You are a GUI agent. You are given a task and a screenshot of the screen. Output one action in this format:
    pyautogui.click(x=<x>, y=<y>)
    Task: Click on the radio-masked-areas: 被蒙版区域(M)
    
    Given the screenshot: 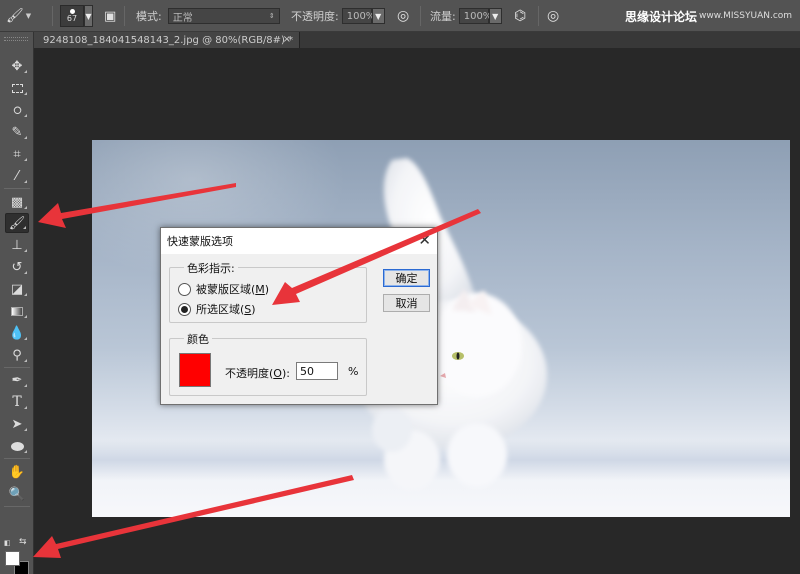 What is the action you would take?
    pyautogui.click(x=223, y=289)
    